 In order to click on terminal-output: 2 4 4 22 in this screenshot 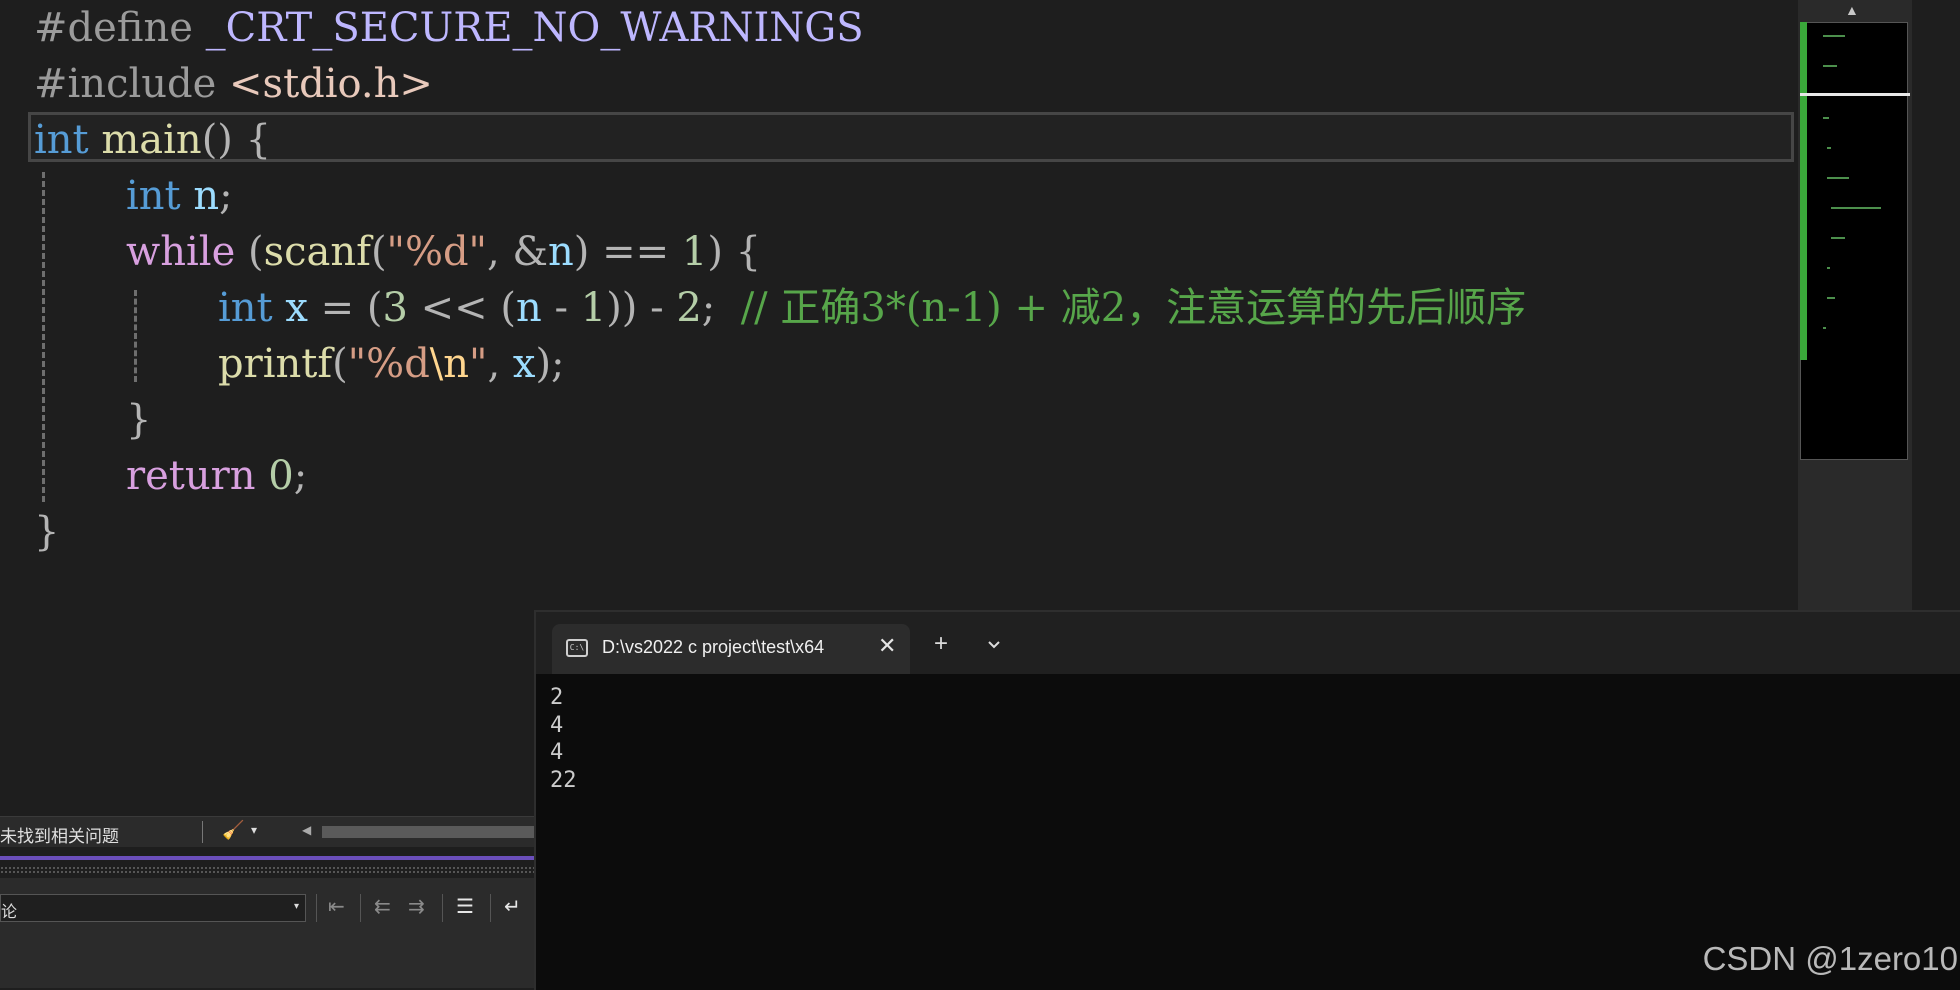, I will do `click(563, 739)`.